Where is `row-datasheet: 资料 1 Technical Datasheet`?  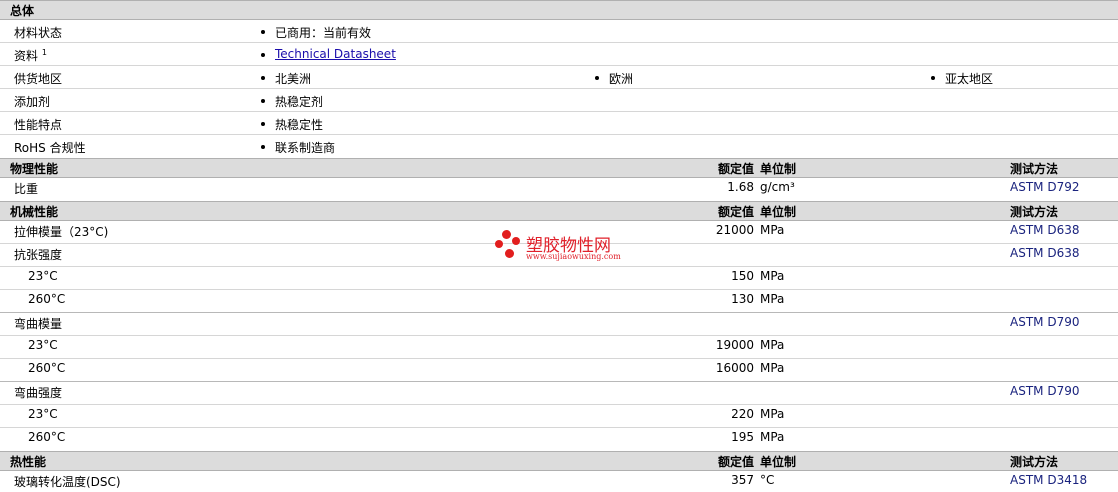 row-datasheet: 资料 1 Technical Datasheet is located at coordinates (559, 54).